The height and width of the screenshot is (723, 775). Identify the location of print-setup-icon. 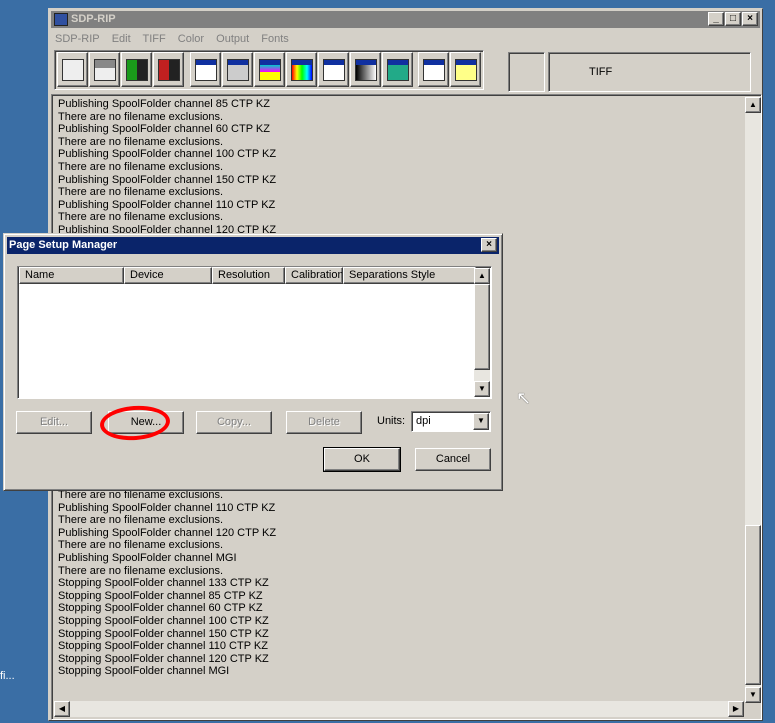
(104, 69).